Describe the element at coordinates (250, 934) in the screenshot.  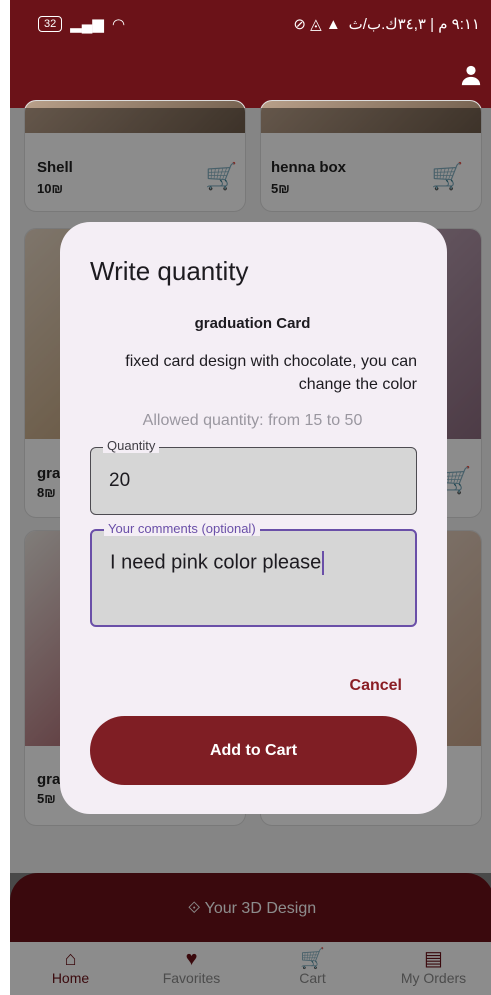
I see `bottom-scrim` at that location.